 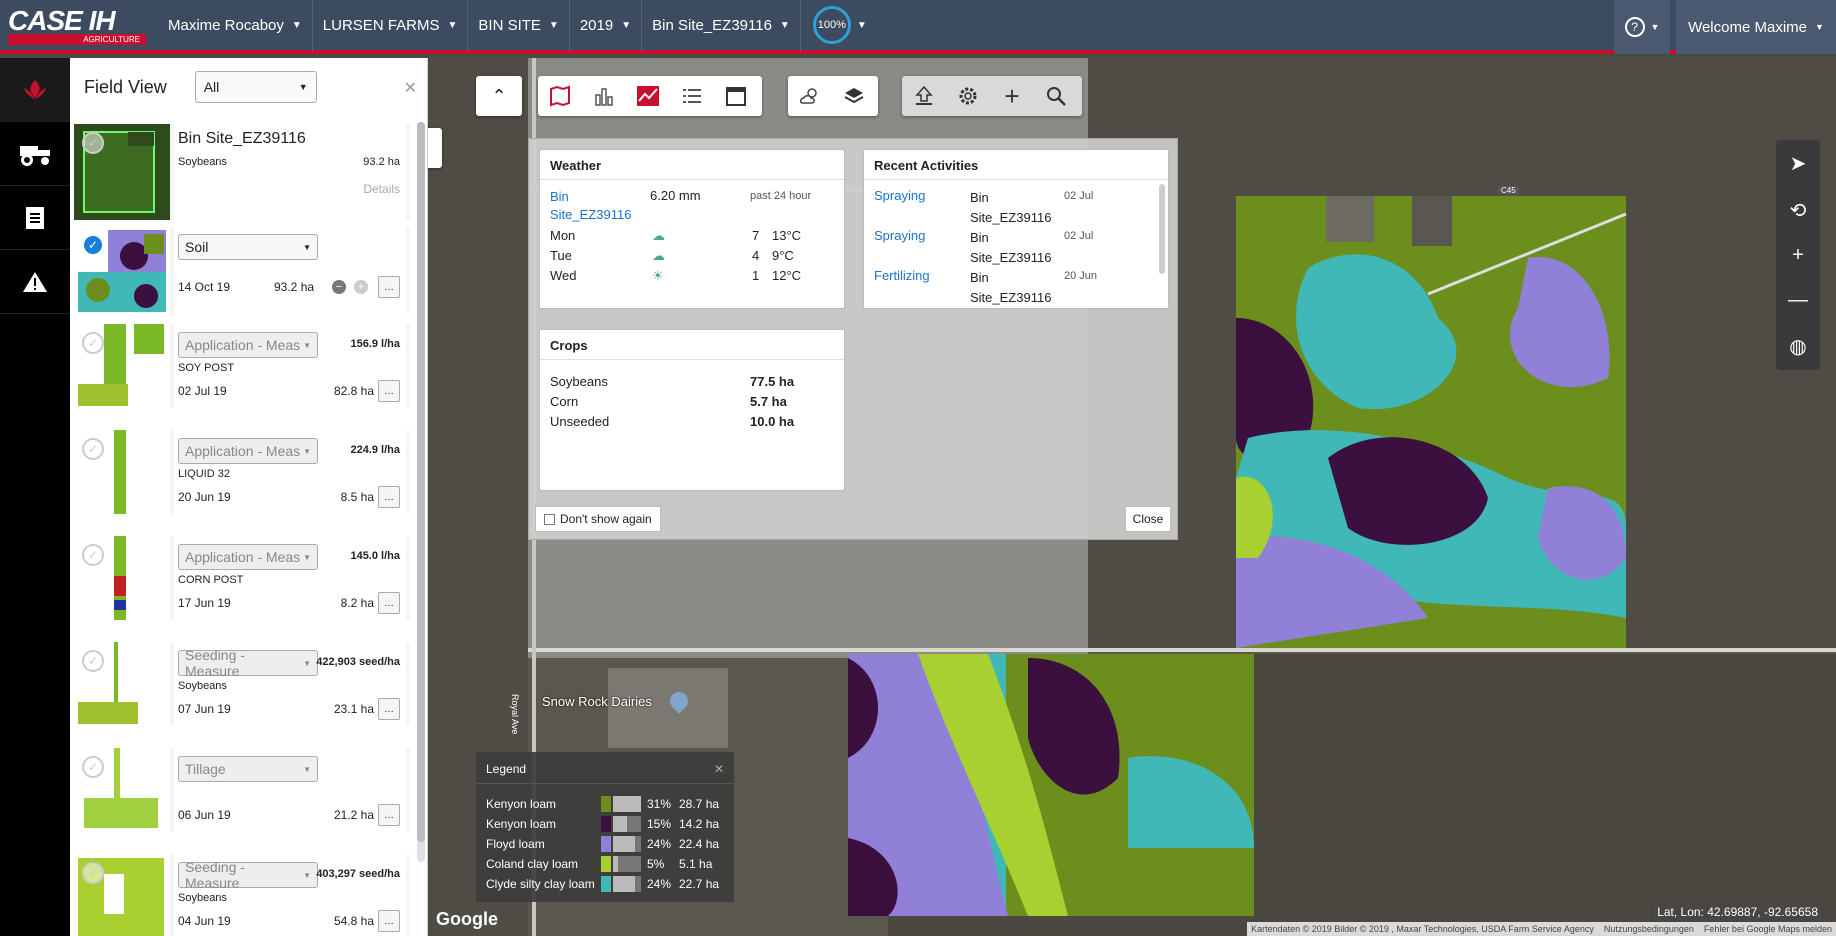 I want to click on legend-pct: 15%, so click(x=659, y=824).